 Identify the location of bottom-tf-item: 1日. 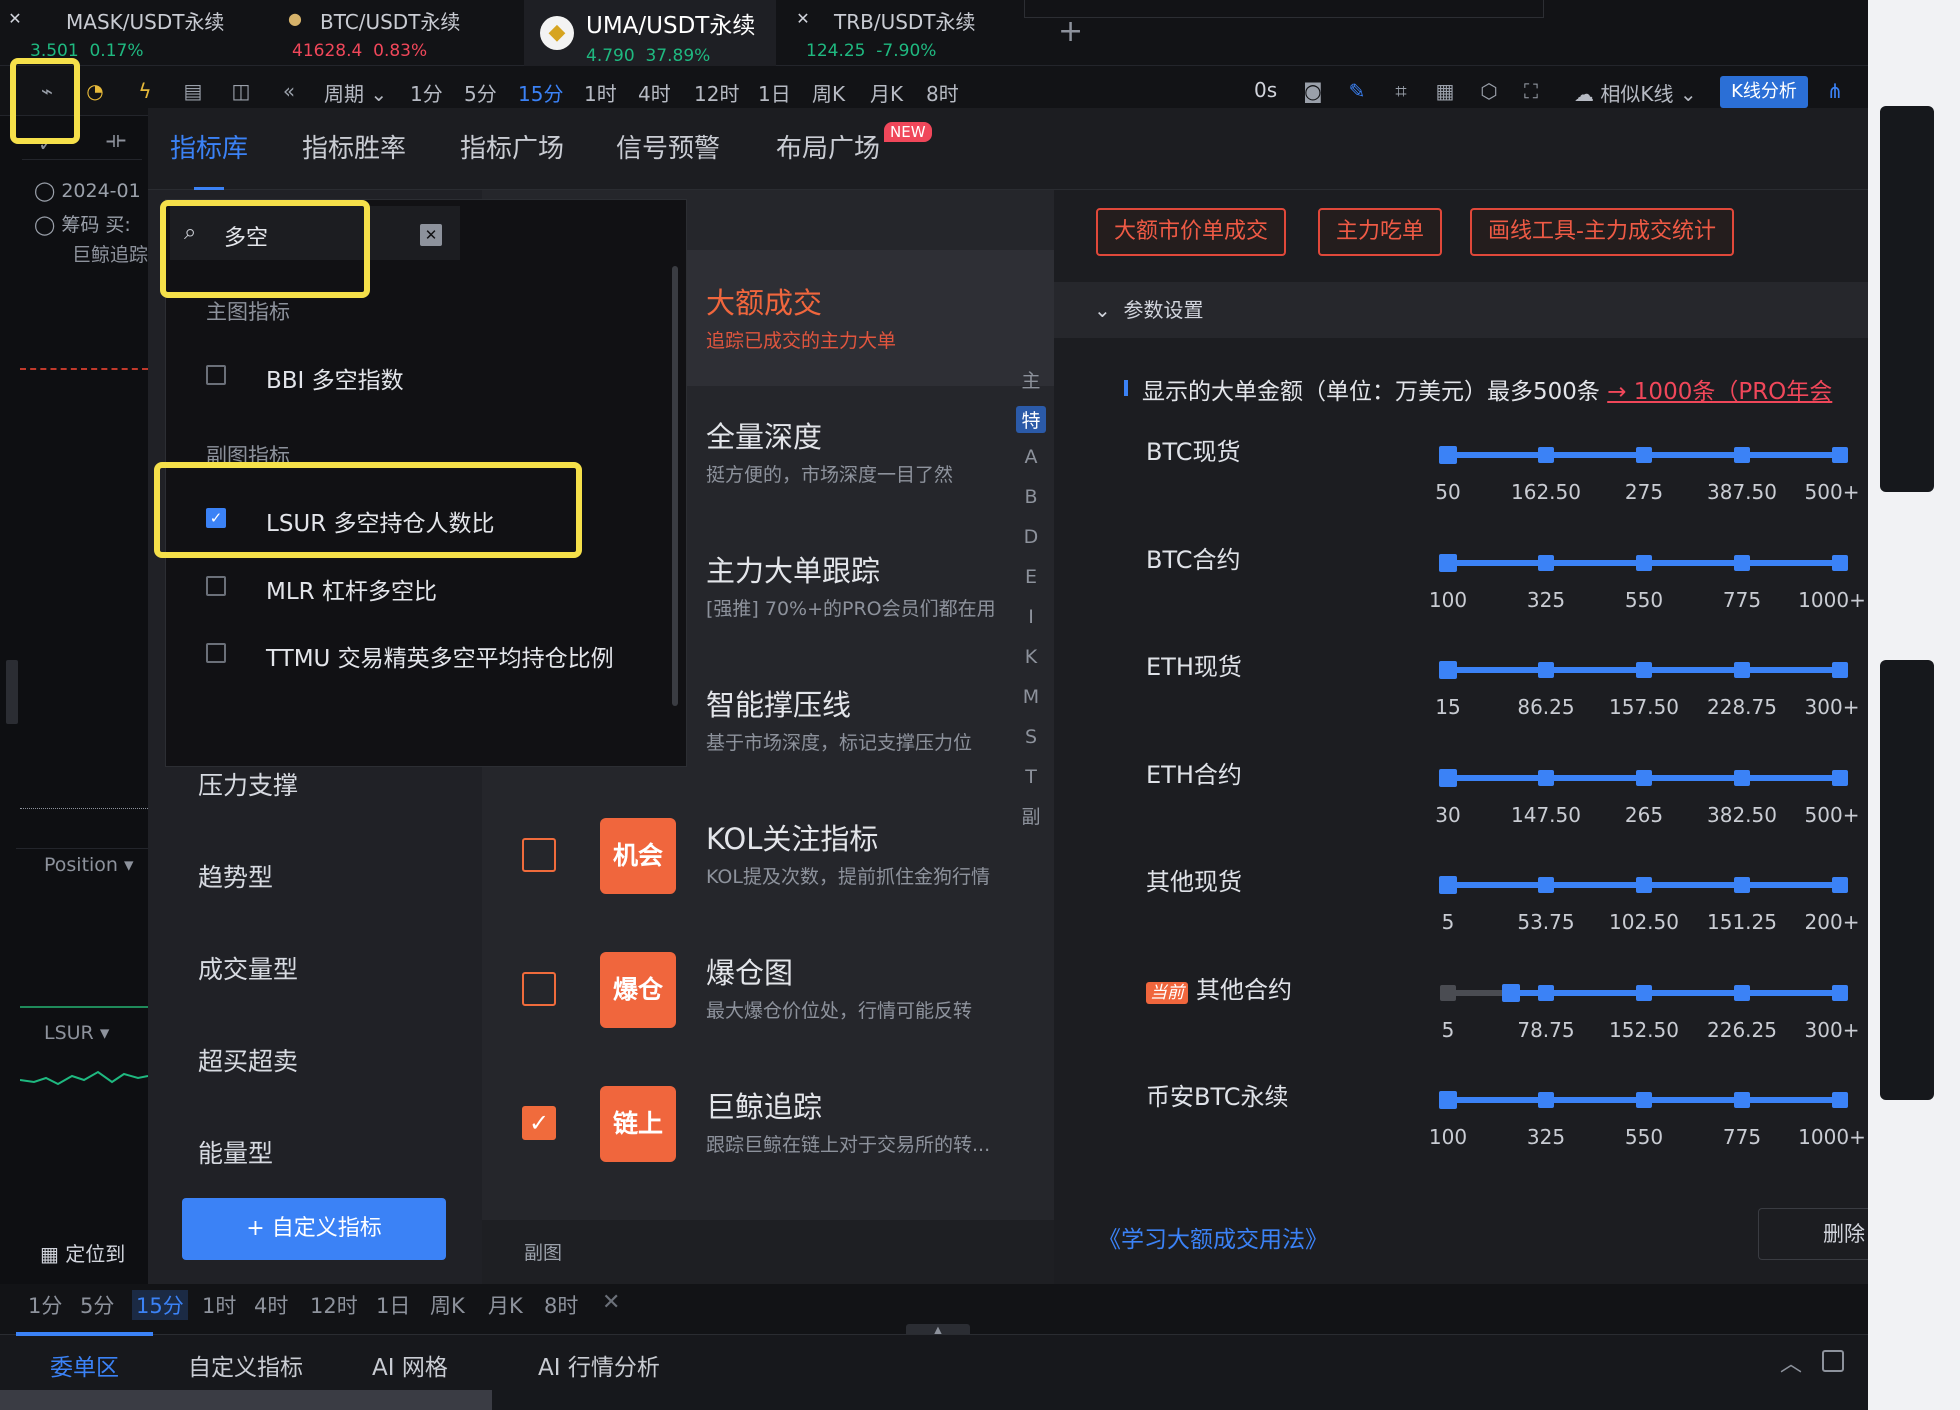
(393, 1305).